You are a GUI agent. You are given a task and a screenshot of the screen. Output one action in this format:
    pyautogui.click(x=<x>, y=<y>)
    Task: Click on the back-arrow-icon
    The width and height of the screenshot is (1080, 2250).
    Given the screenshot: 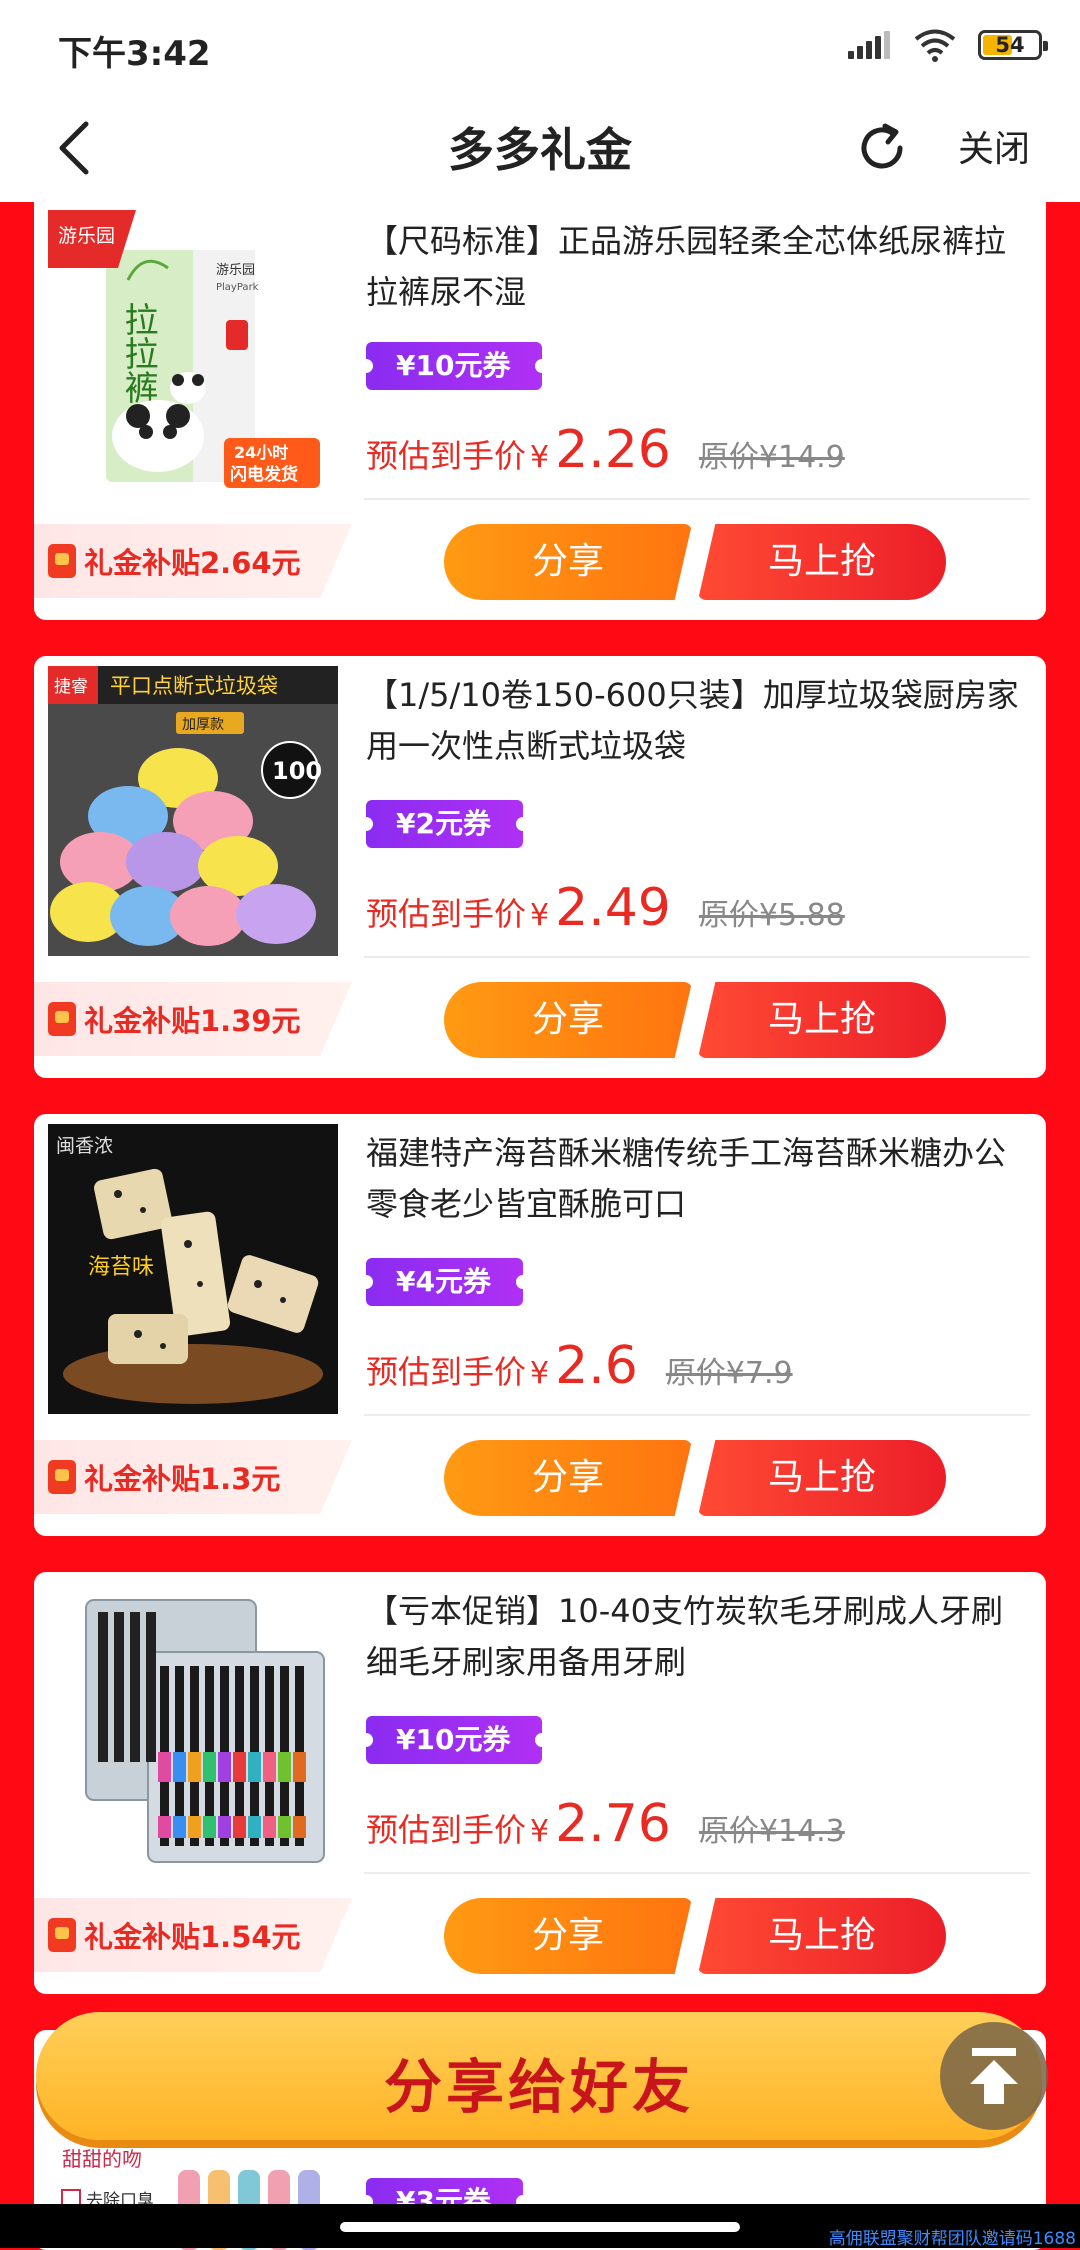 What is the action you would take?
    pyautogui.click(x=78, y=148)
    